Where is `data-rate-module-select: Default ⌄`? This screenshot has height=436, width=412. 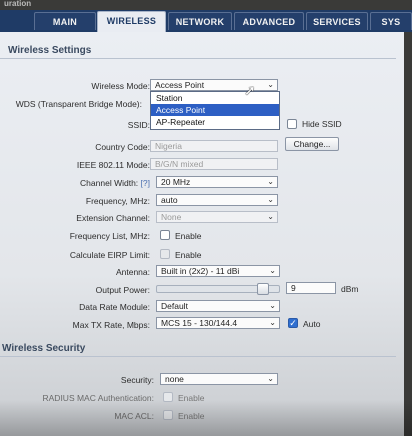 data-rate-module-select: Default ⌄ is located at coordinates (218, 306).